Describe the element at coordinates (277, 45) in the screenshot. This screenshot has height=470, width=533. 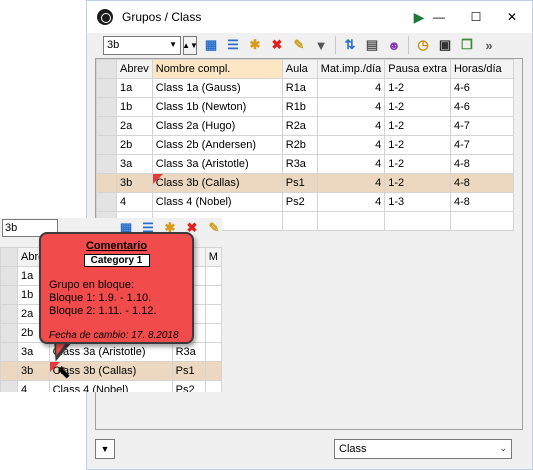
I see `delete-icon: ✖` at that location.